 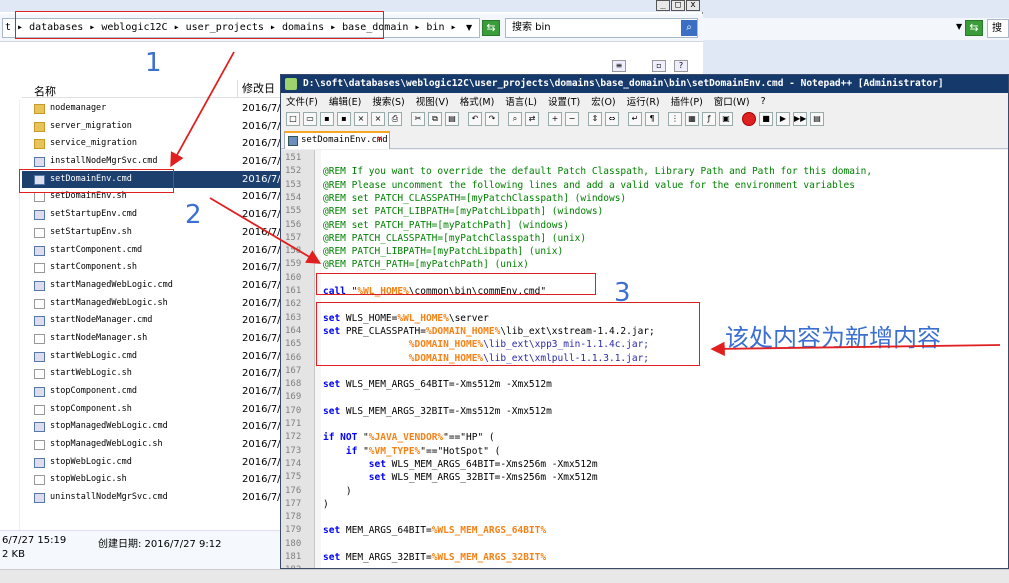 What do you see at coordinates (504, 576) in the screenshot?
I see `horizontal-scrollbar` at bounding box center [504, 576].